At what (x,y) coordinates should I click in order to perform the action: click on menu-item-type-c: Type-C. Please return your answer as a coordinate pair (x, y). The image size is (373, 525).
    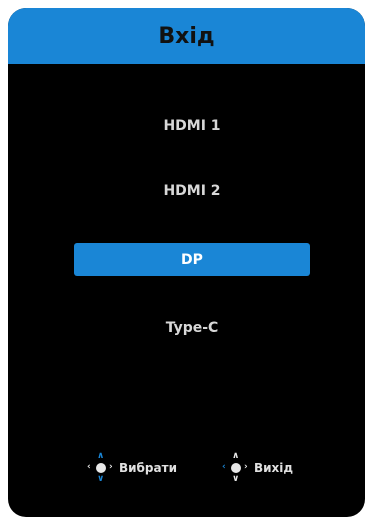
    Looking at the image, I should click on (192, 327).